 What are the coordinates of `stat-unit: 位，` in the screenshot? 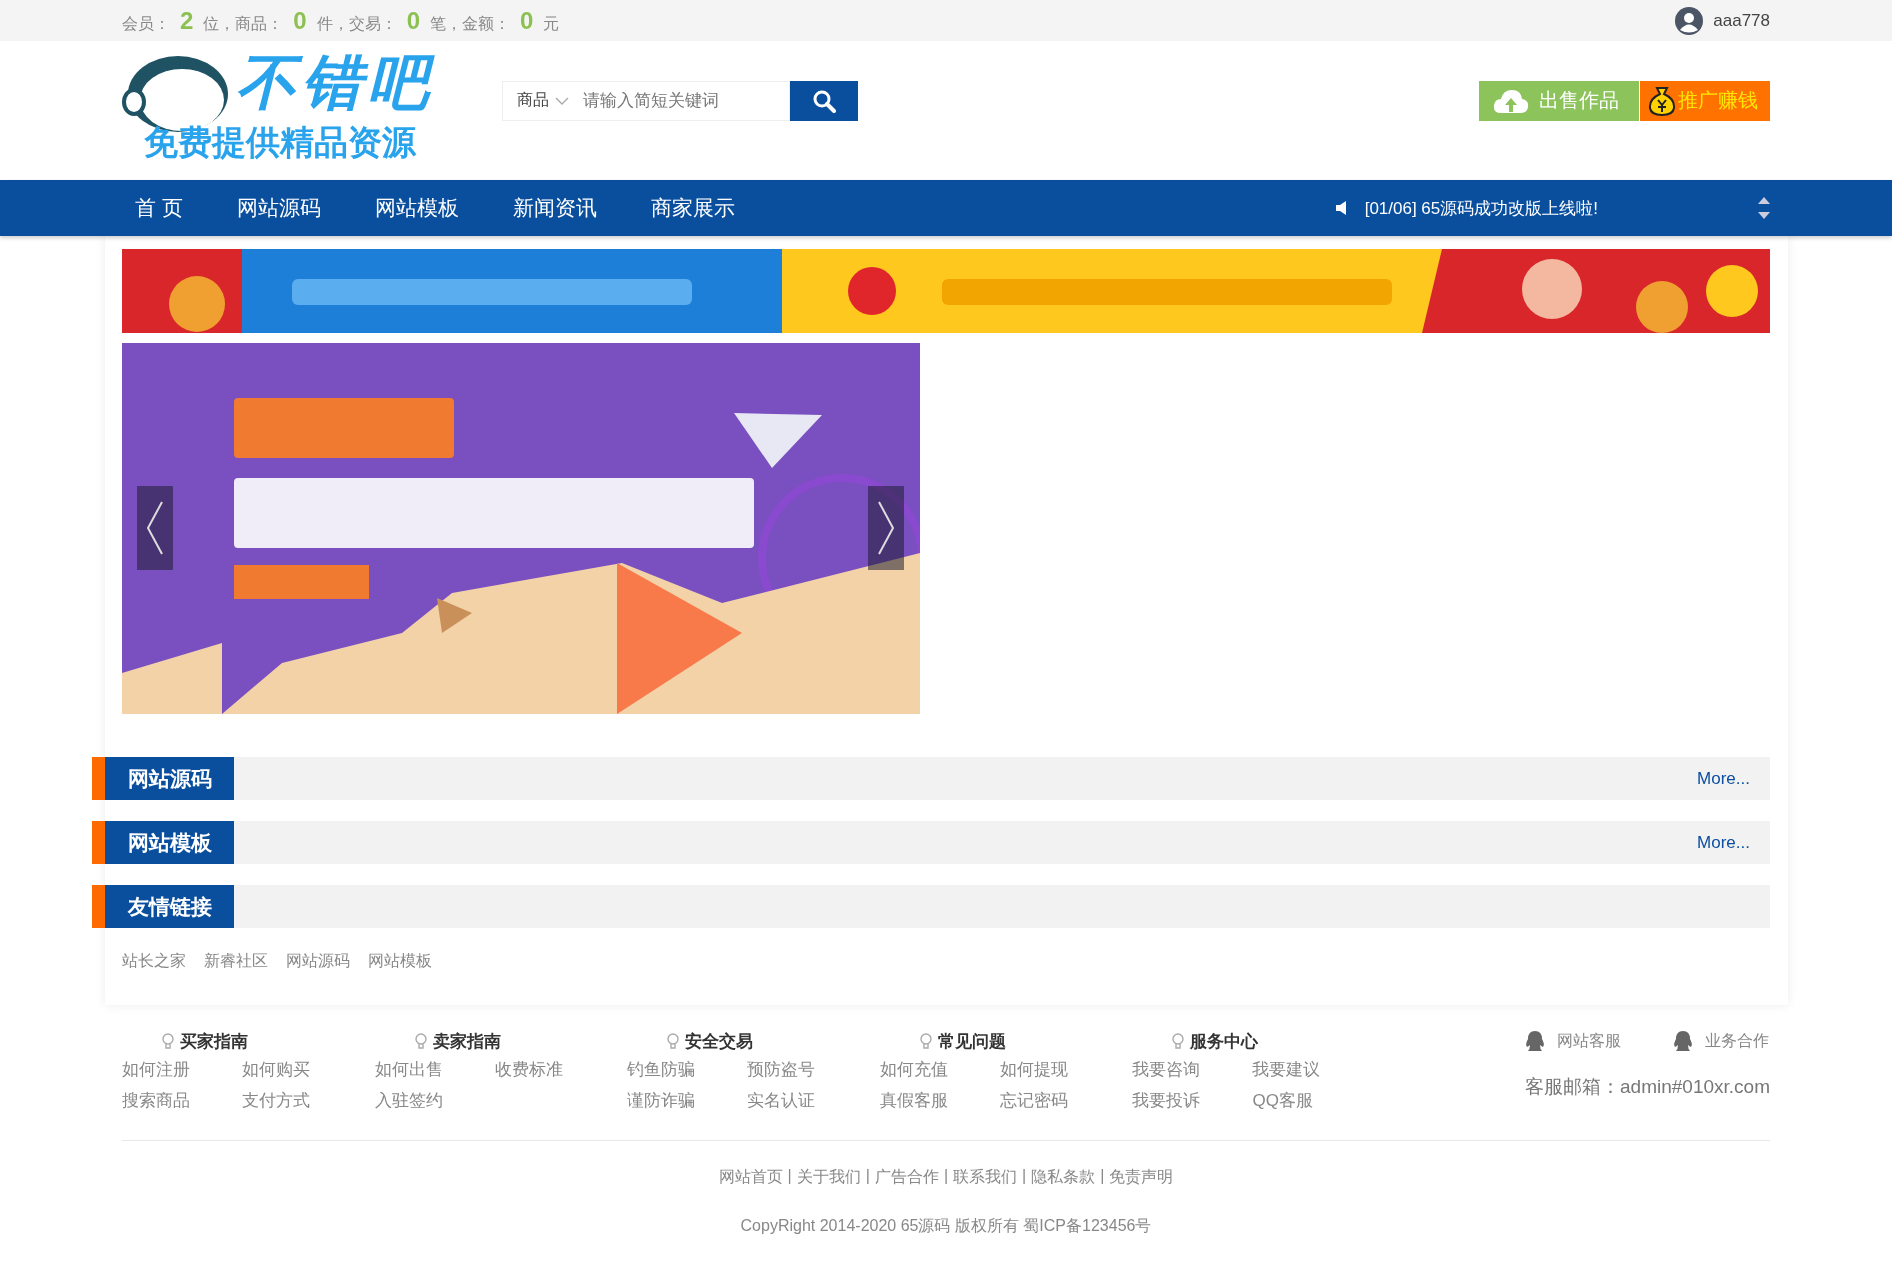 It's located at (219, 23).